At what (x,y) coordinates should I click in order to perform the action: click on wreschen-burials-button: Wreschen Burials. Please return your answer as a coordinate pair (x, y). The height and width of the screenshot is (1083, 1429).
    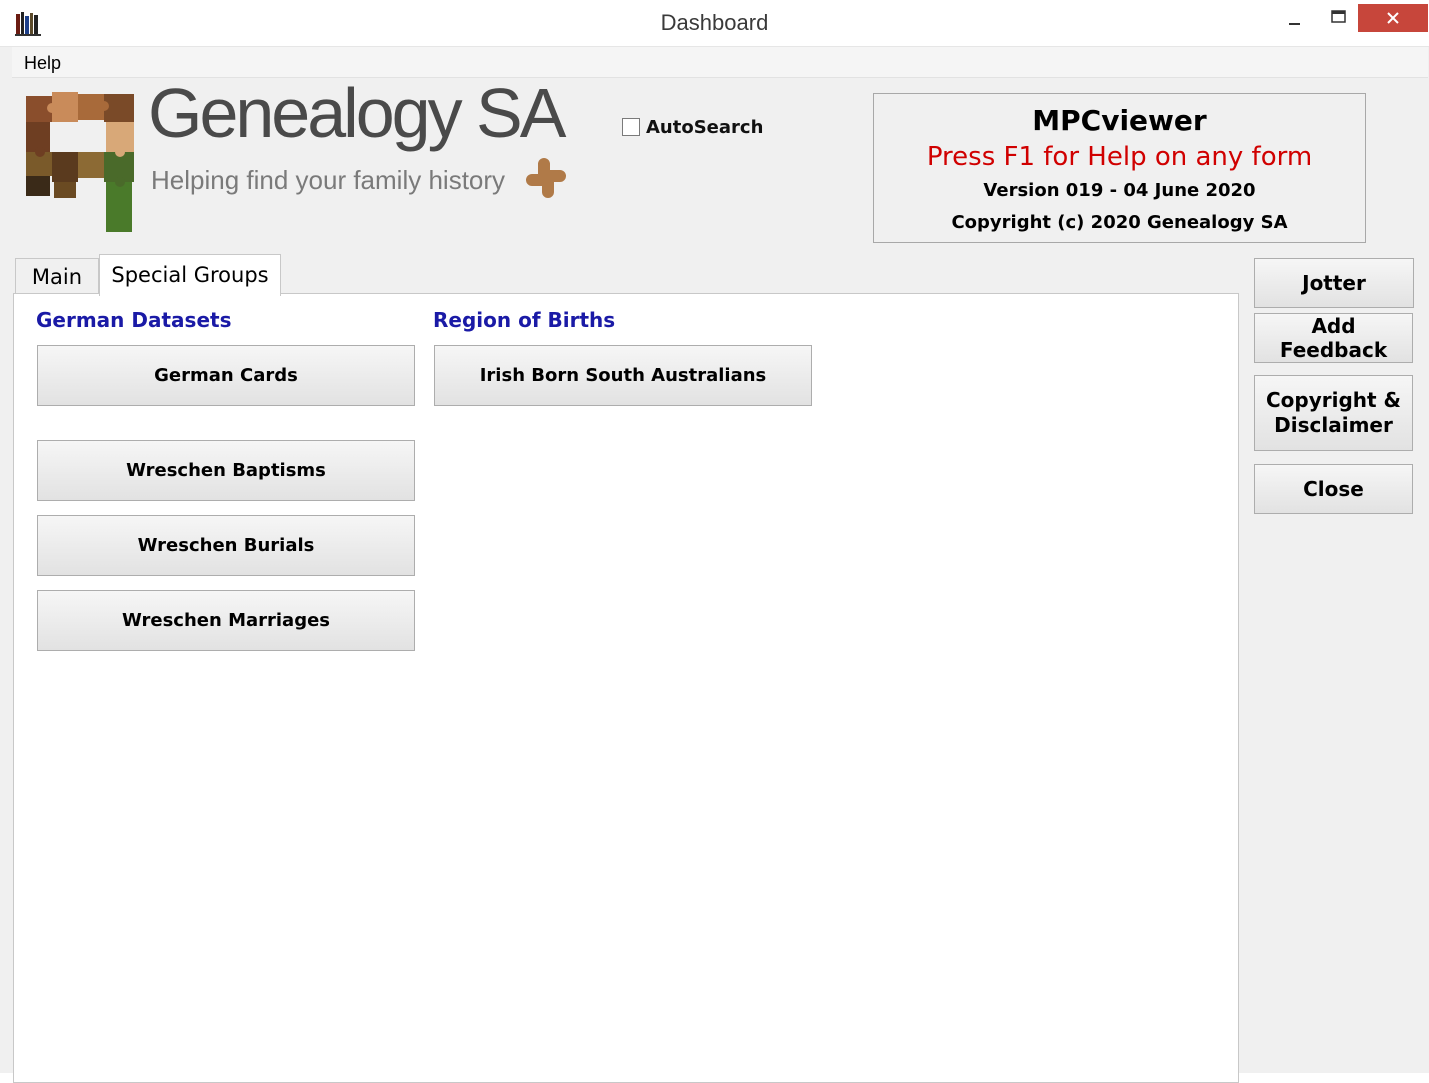
    Looking at the image, I should click on (226, 545).